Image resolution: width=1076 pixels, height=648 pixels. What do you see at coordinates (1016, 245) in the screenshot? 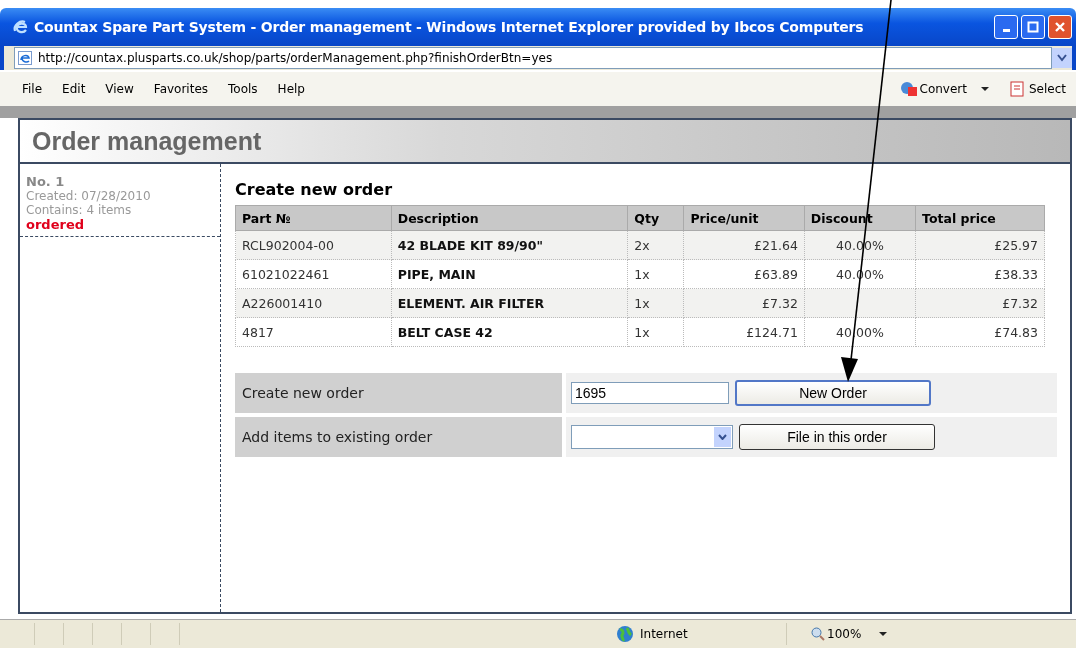
I see `table-cell: £25.97` at bounding box center [1016, 245].